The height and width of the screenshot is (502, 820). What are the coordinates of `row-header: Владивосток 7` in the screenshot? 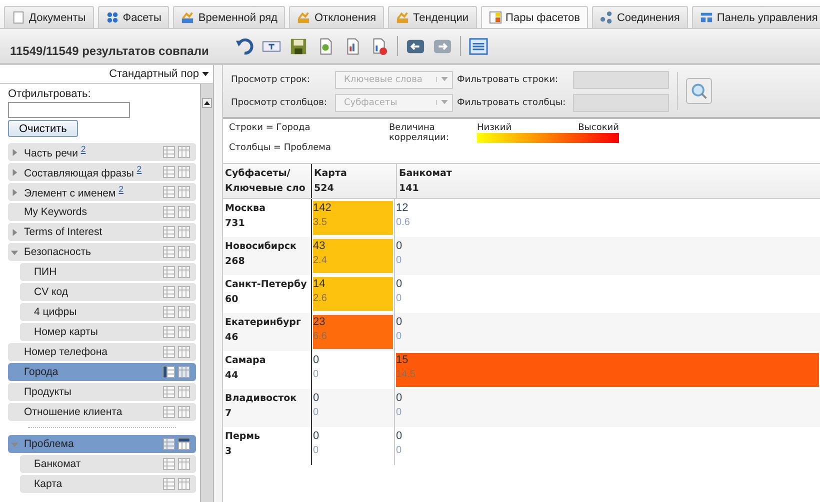 It's located at (267, 408).